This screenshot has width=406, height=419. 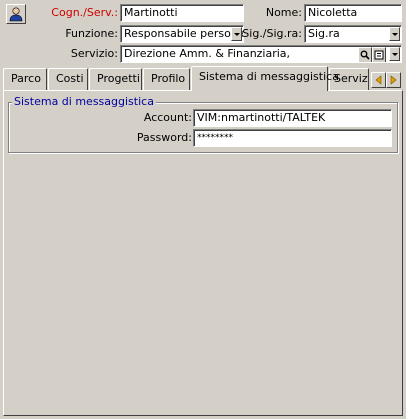 I want to click on search-icon, so click(x=365, y=55).